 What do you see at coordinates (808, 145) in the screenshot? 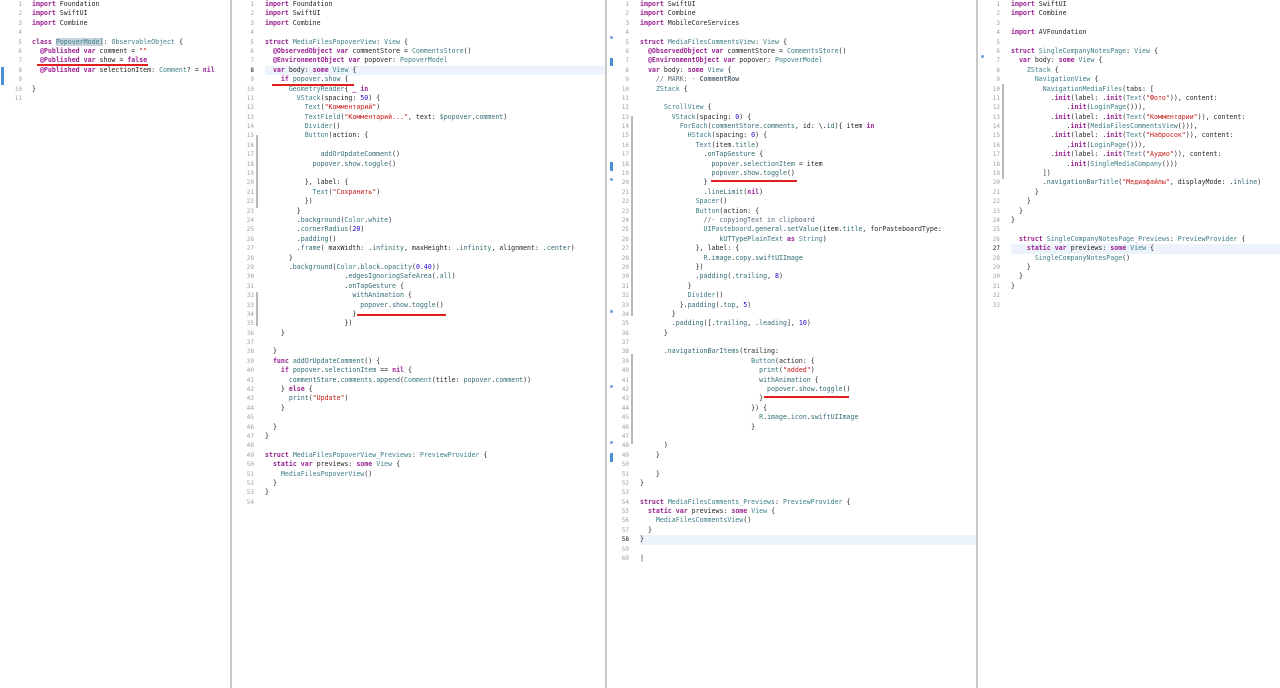
I see `code-line: Text(item.title)` at bounding box center [808, 145].